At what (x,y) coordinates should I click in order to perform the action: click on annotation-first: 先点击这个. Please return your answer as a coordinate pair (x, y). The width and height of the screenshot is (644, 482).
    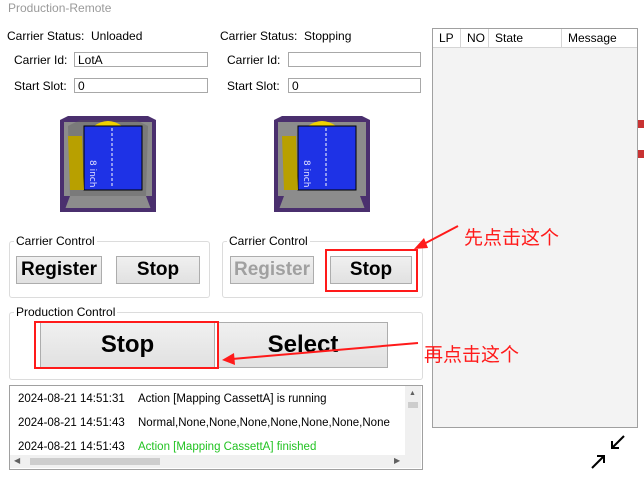
    Looking at the image, I should click on (512, 238).